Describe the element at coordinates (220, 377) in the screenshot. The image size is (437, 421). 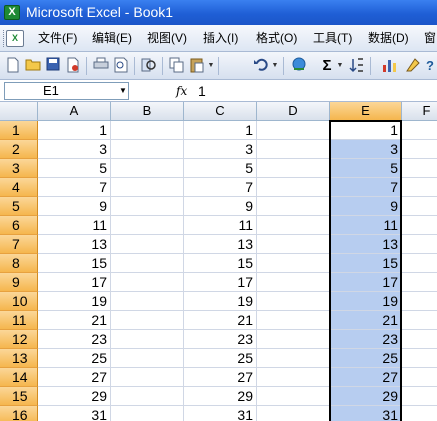
I see `cell-c14: 27` at that location.